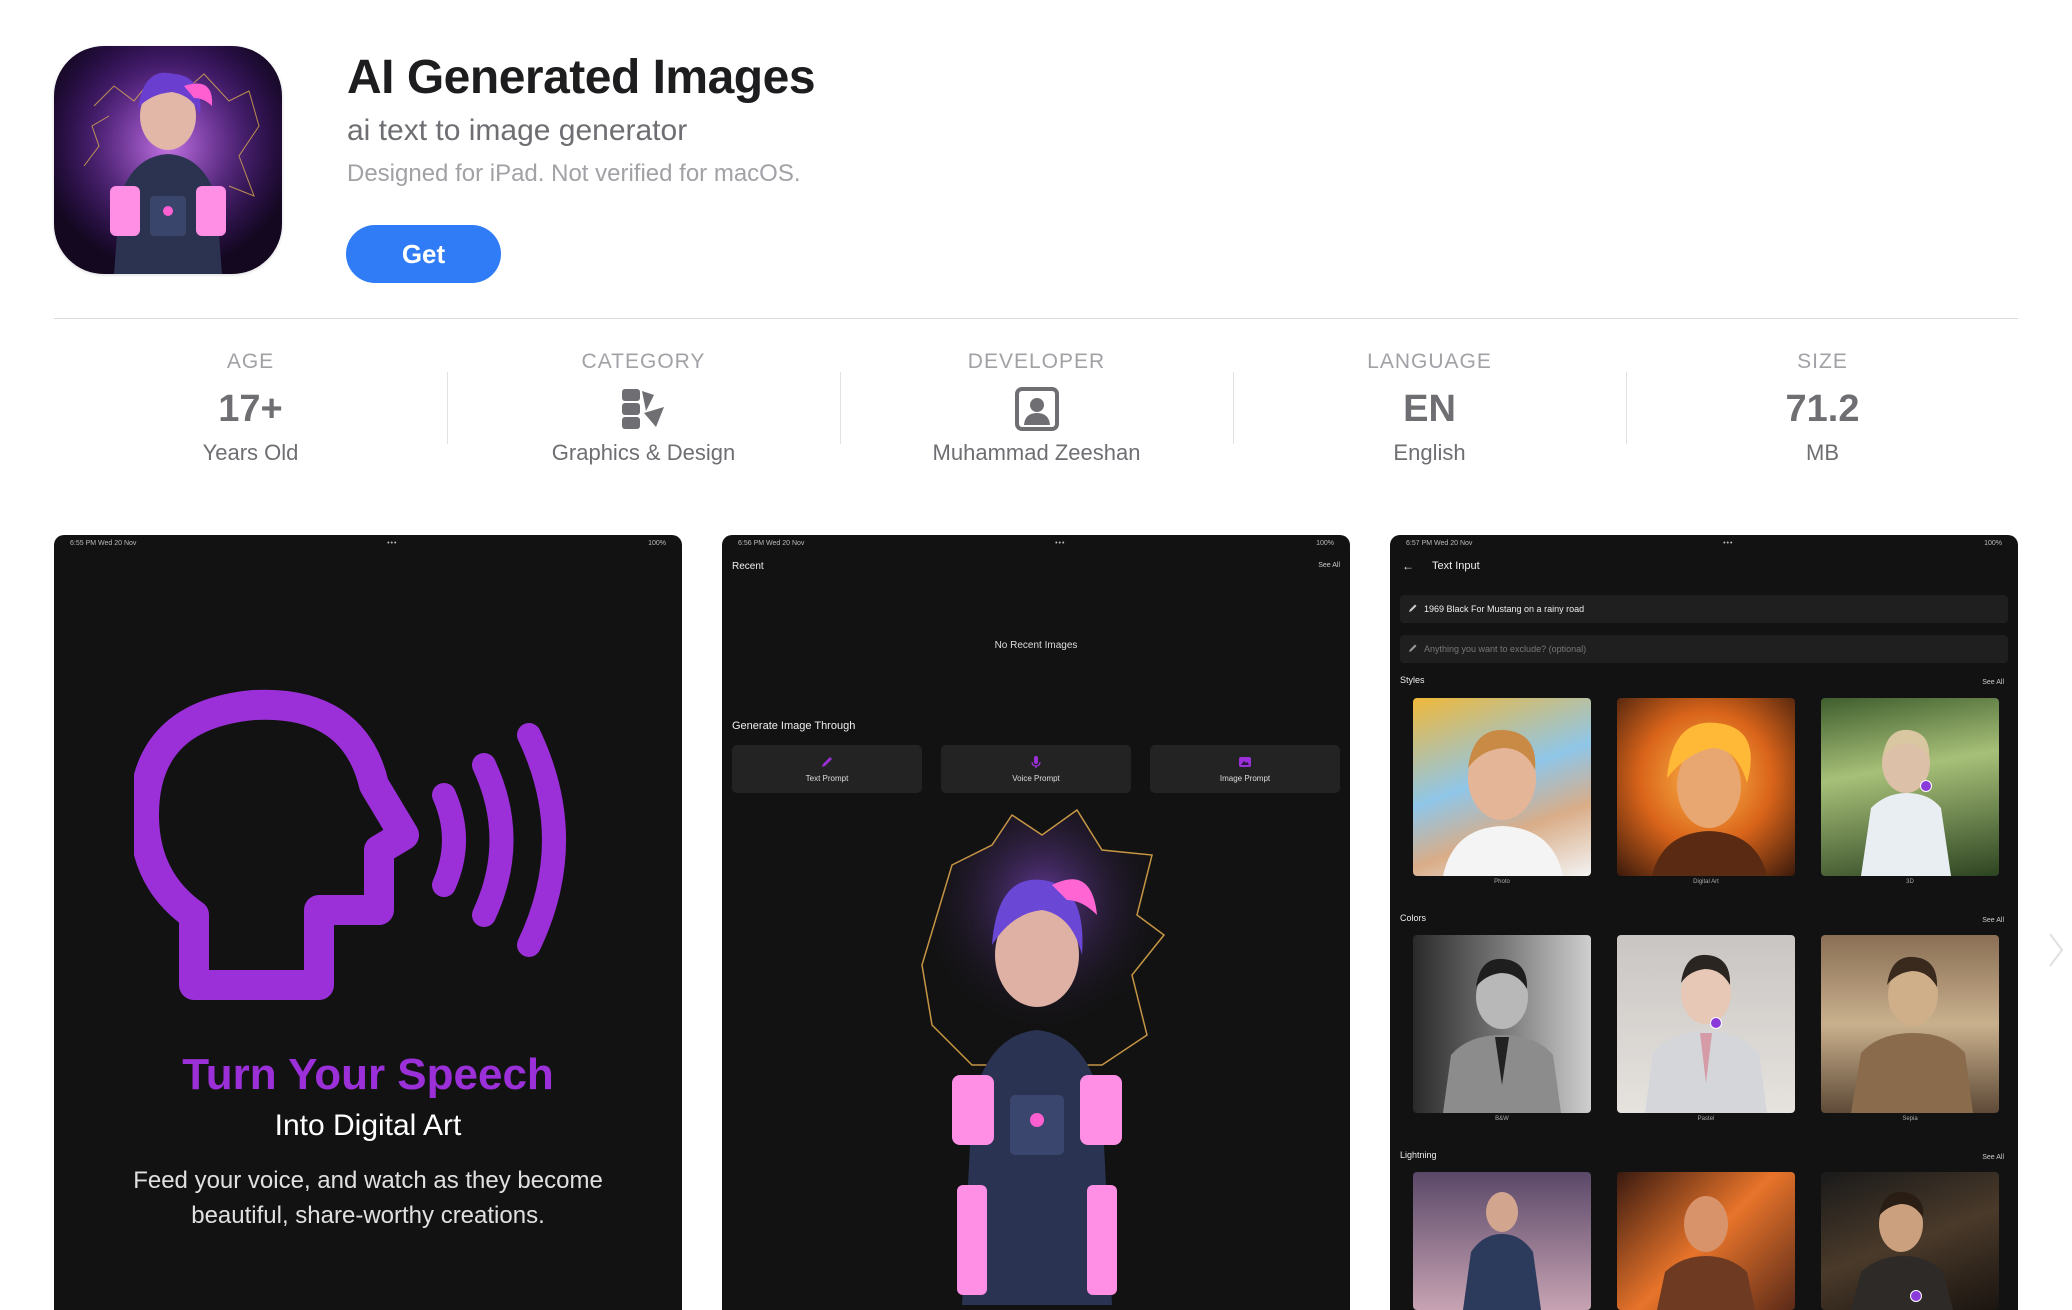  I want to click on voice-prompt-button: Voice Prompt, so click(1036, 769).